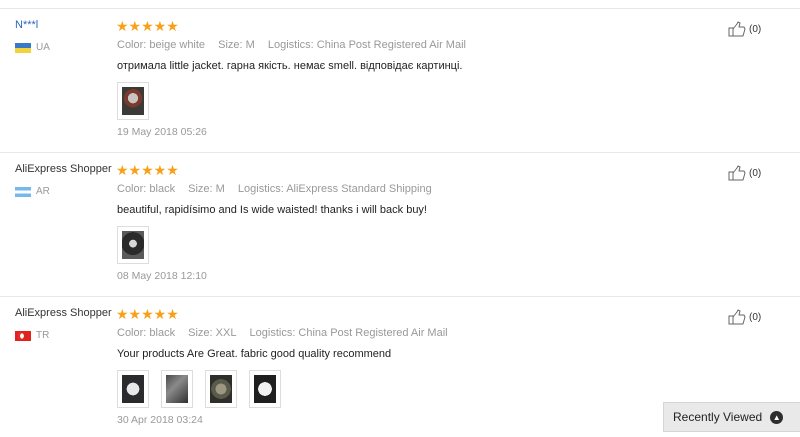  What do you see at coordinates (43, 335) in the screenshot?
I see `country-code: TR` at bounding box center [43, 335].